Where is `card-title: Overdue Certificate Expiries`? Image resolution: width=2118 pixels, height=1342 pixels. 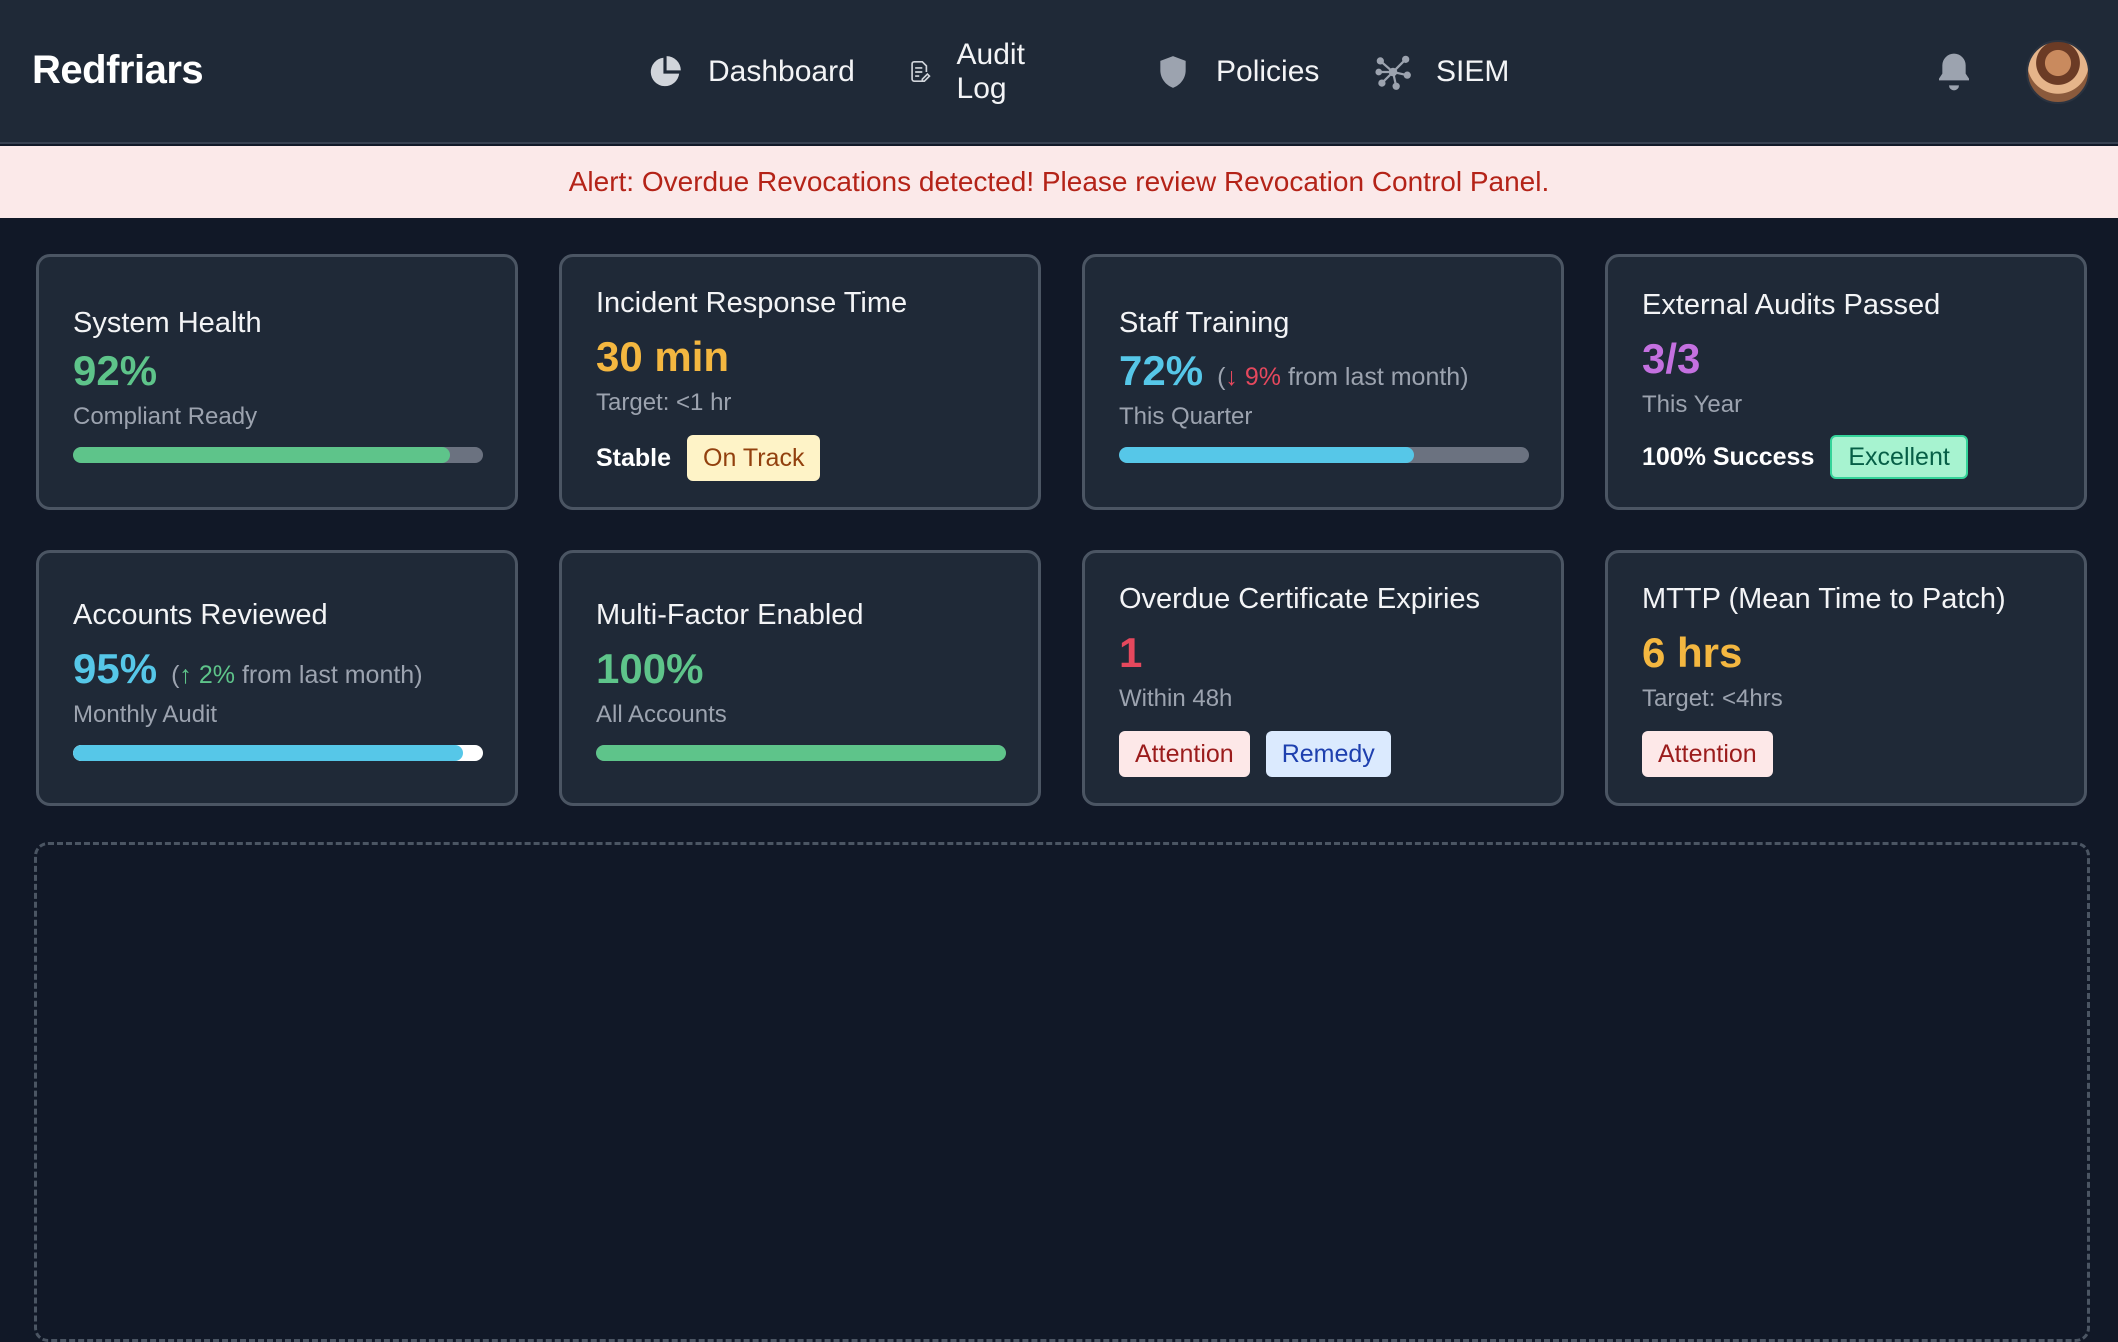 card-title: Overdue Certificate Expiries is located at coordinates (1300, 599).